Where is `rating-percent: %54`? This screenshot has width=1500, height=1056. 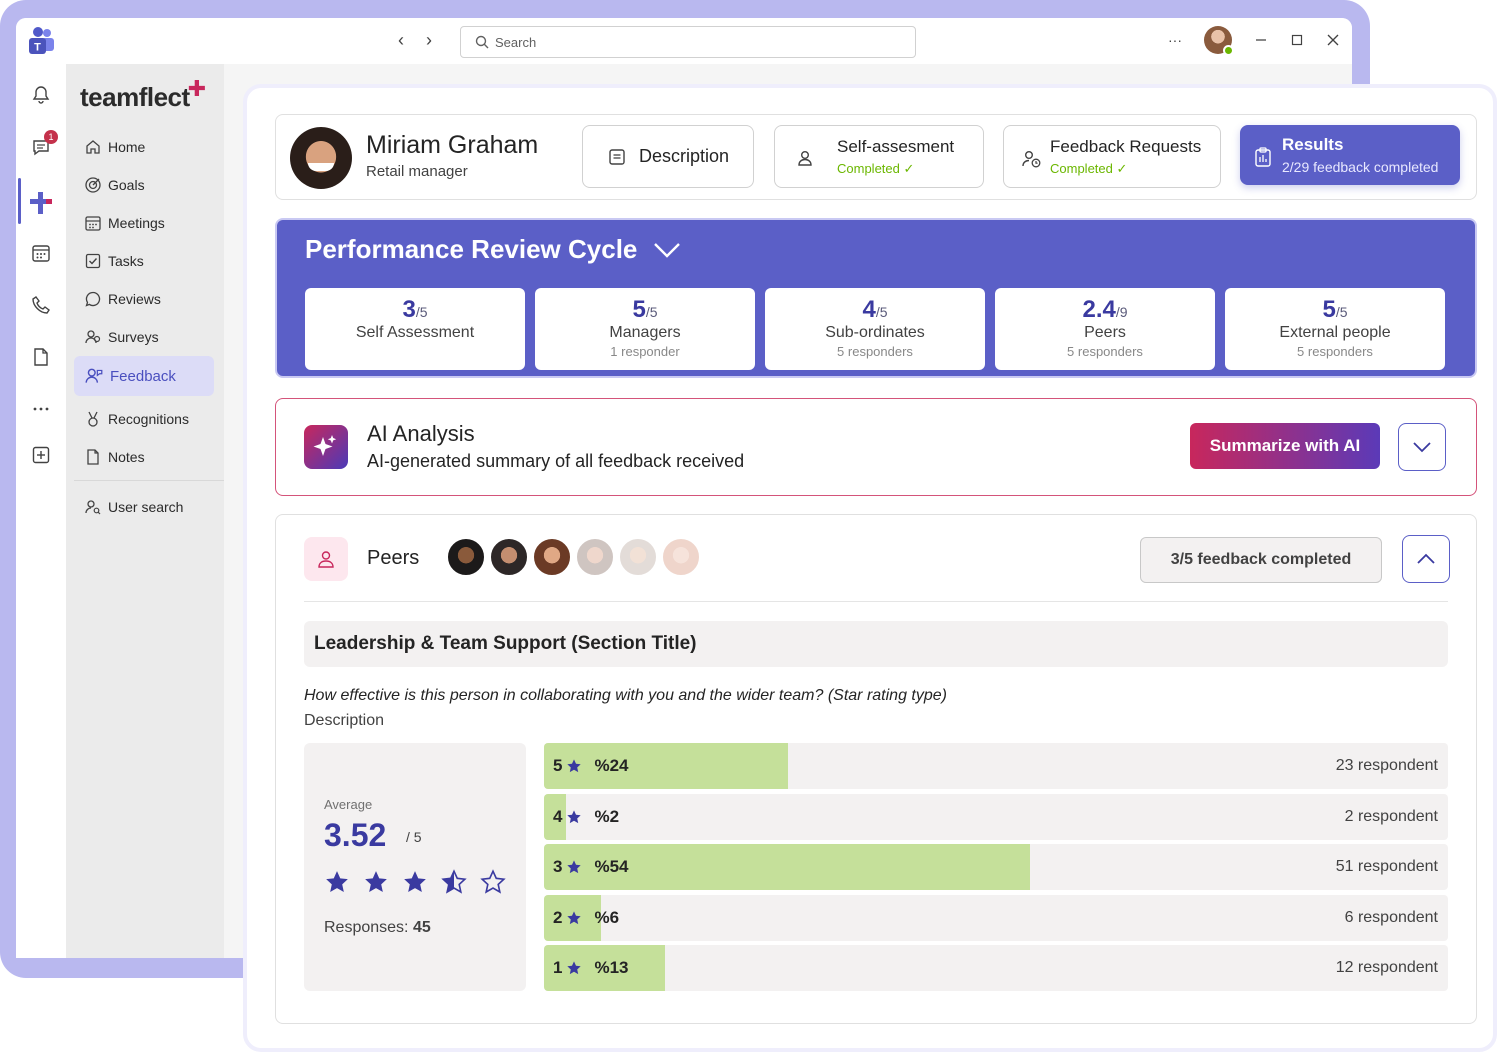
rating-percent: %54 is located at coordinates (611, 866).